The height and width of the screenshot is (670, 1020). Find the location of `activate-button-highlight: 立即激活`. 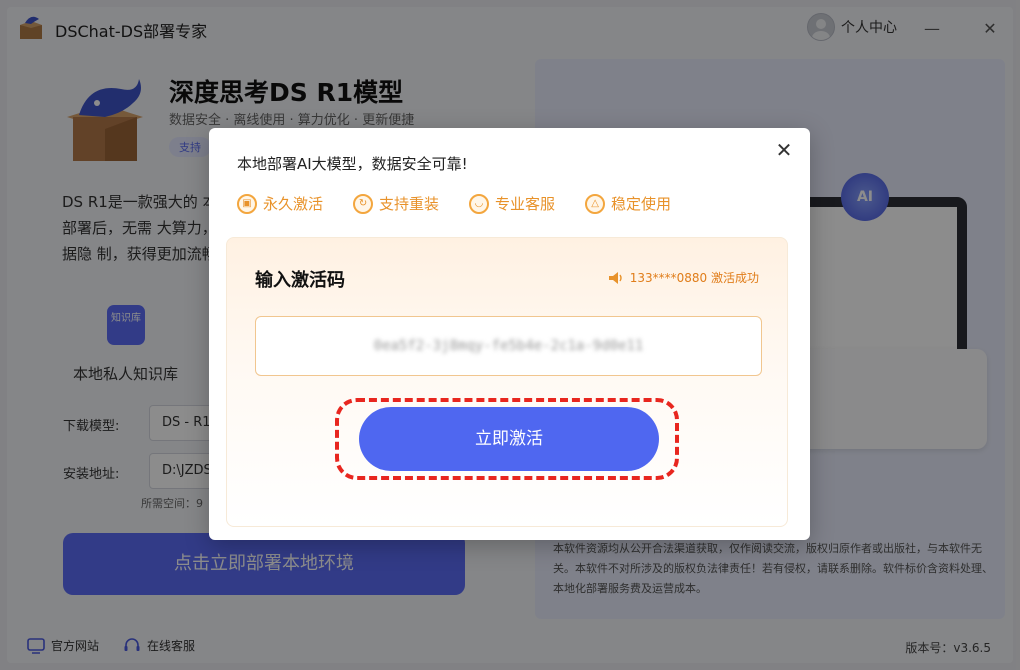

activate-button-highlight: 立即激活 is located at coordinates (507, 439).